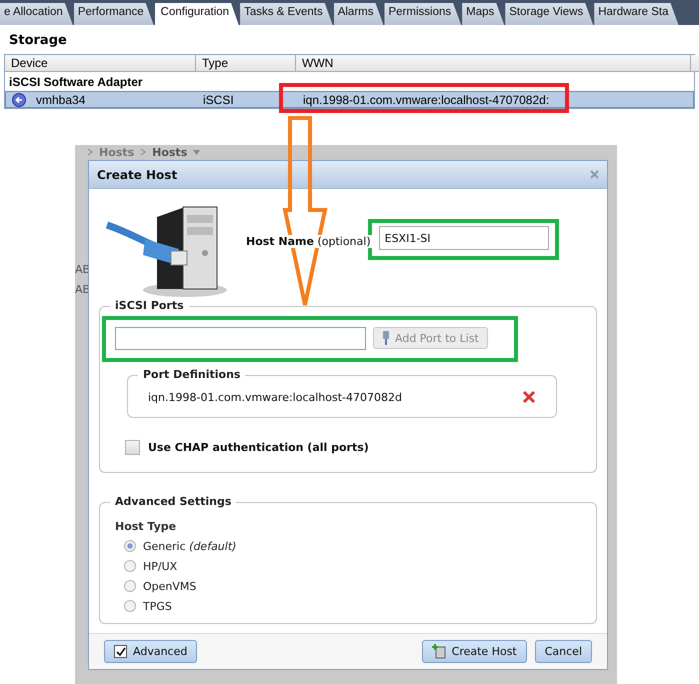  I want to click on tab: Maps, so click(483, 14).